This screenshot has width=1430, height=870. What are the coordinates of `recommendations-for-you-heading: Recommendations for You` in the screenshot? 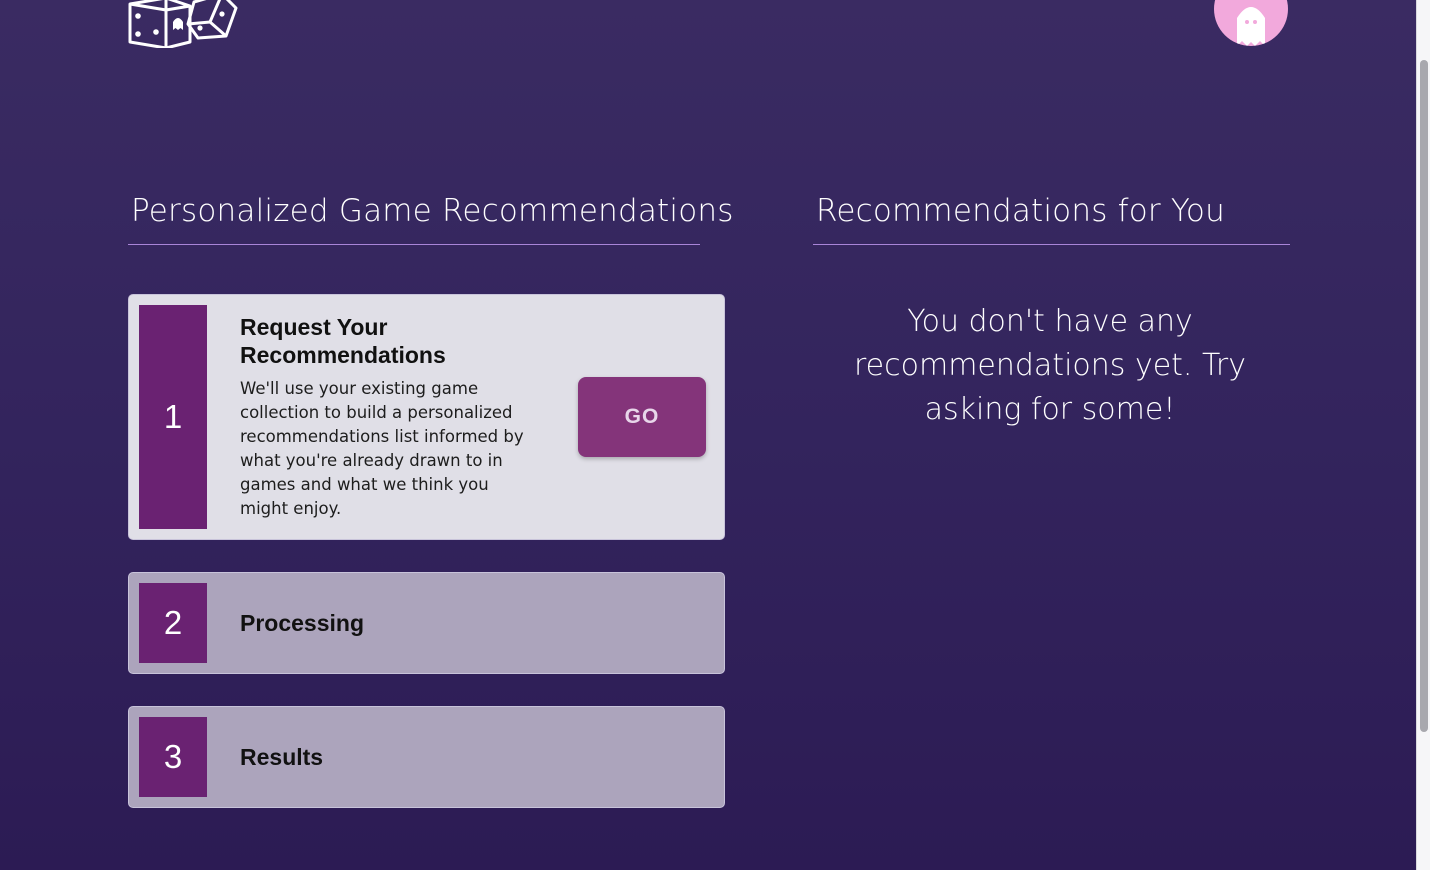 It's located at (1020, 211).